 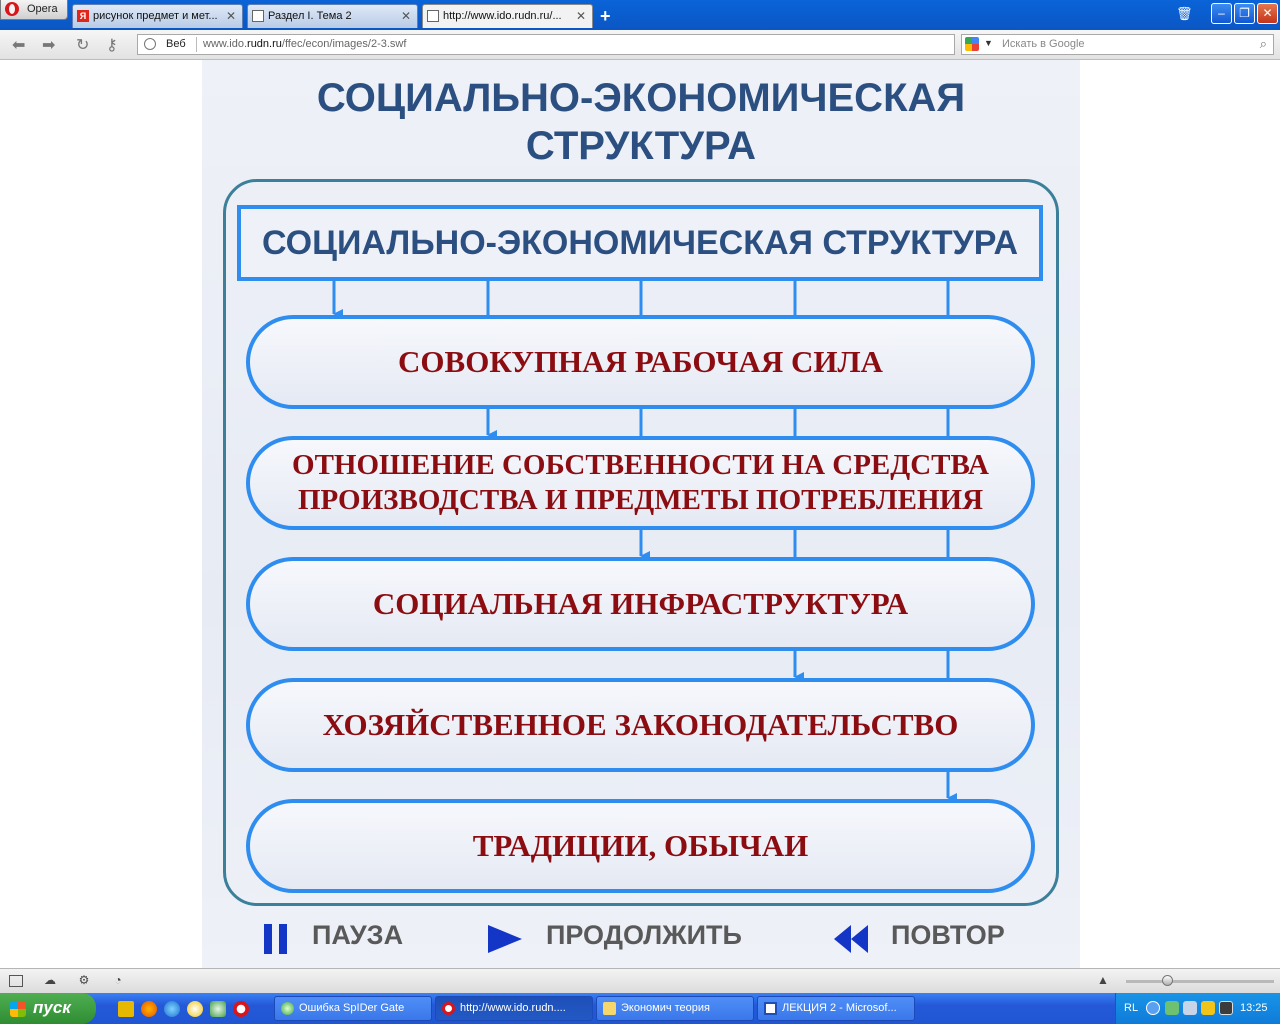 What do you see at coordinates (644, 935) in the screenshot?
I see `continue-button: ПРОДОЛЖИТЬ` at bounding box center [644, 935].